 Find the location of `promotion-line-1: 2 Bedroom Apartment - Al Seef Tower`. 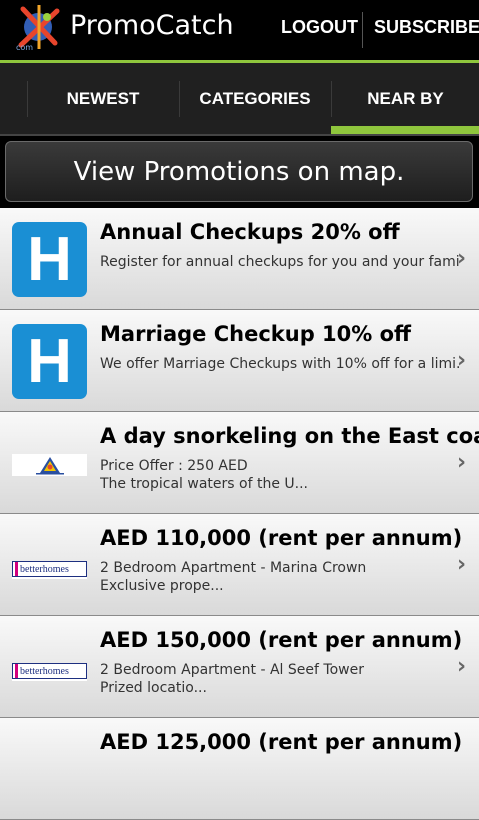

promotion-line-1: 2 Bedroom Apartment - Al Seef Tower is located at coordinates (232, 670).